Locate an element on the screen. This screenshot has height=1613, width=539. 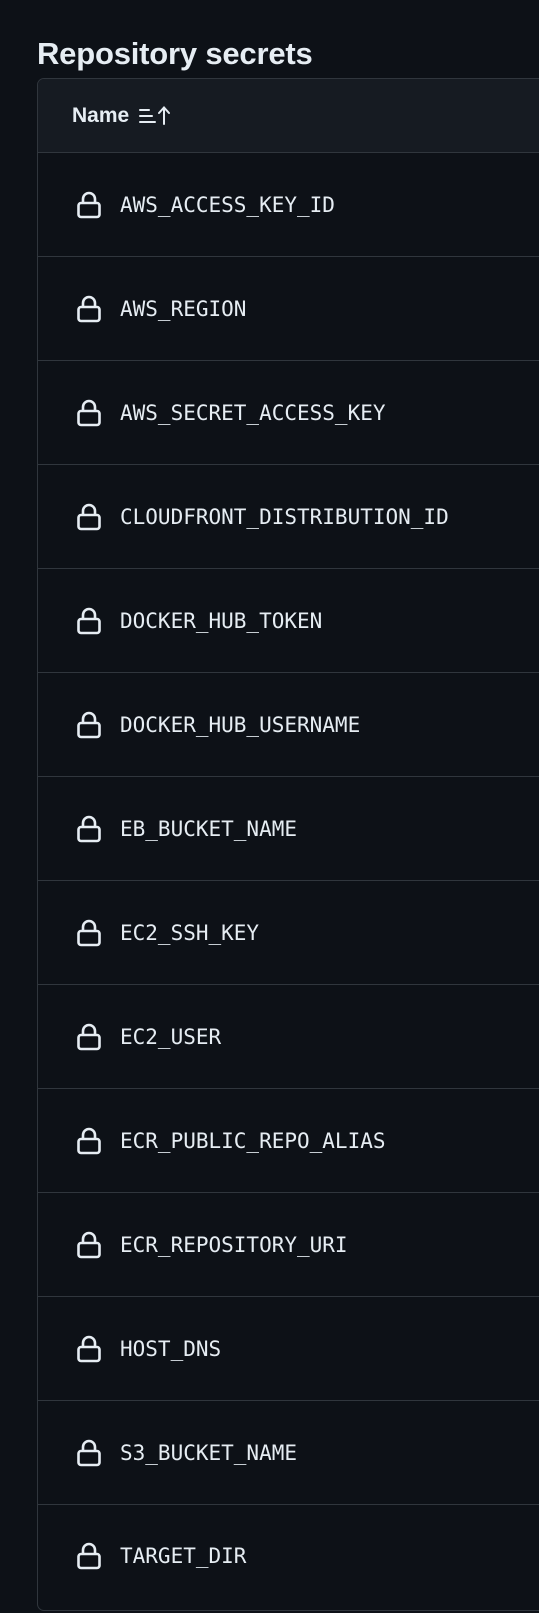
secret-row-cloudfront-distribution-id: CLOUDFRONT_DISTRIBUTION_ID is located at coordinates (288, 517).